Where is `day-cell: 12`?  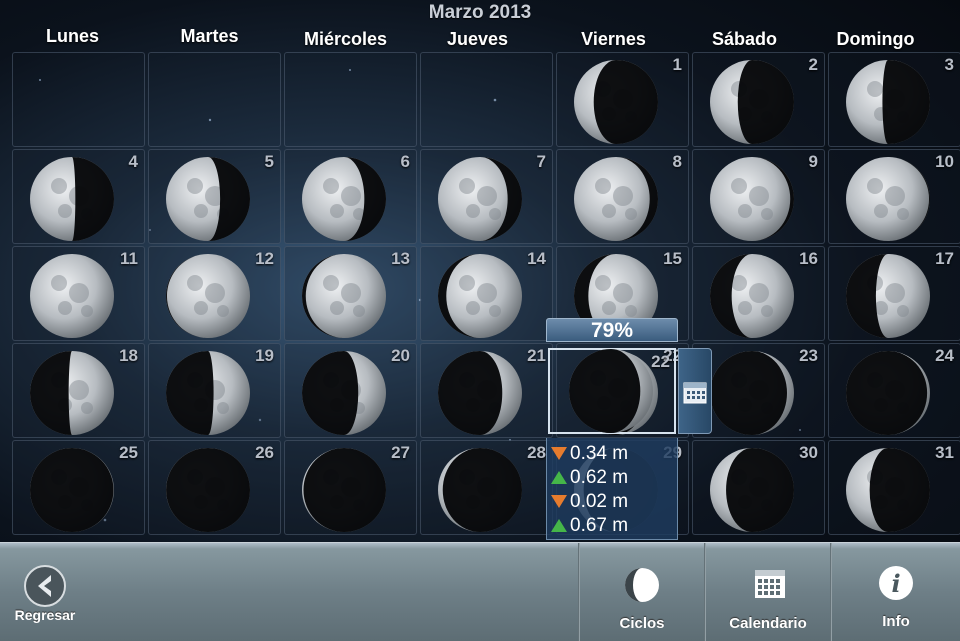 day-cell: 12 is located at coordinates (214, 293).